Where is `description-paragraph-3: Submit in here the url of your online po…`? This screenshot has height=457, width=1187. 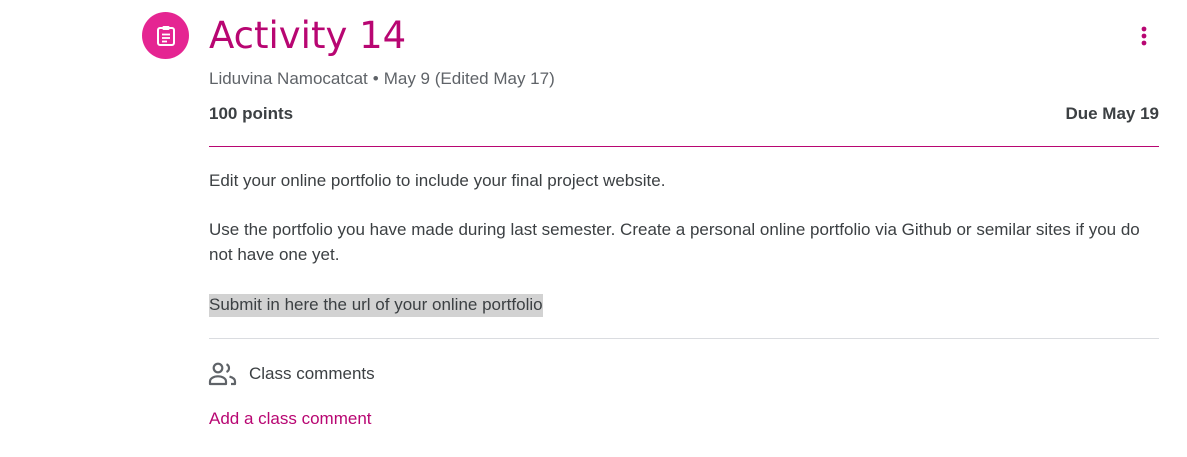 description-paragraph-3: Submit in here the url of your online po… is located at coordinates (684, 304).